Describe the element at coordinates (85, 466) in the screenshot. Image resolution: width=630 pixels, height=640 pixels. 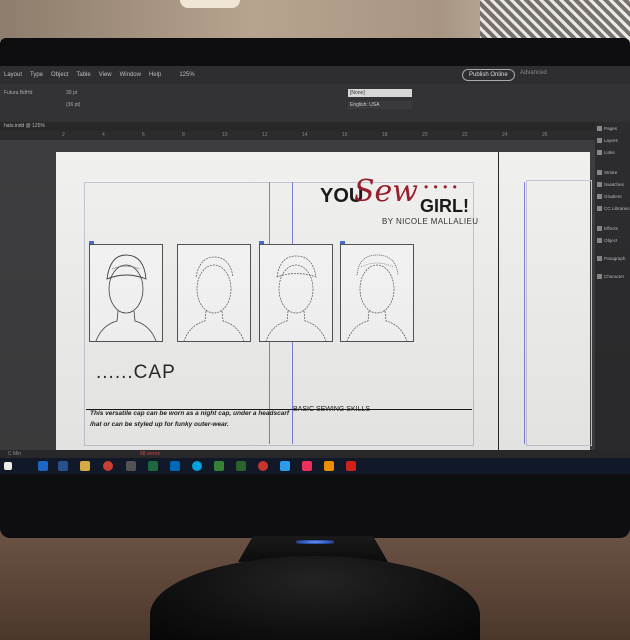
I see `file-explorer-icon` at that location.